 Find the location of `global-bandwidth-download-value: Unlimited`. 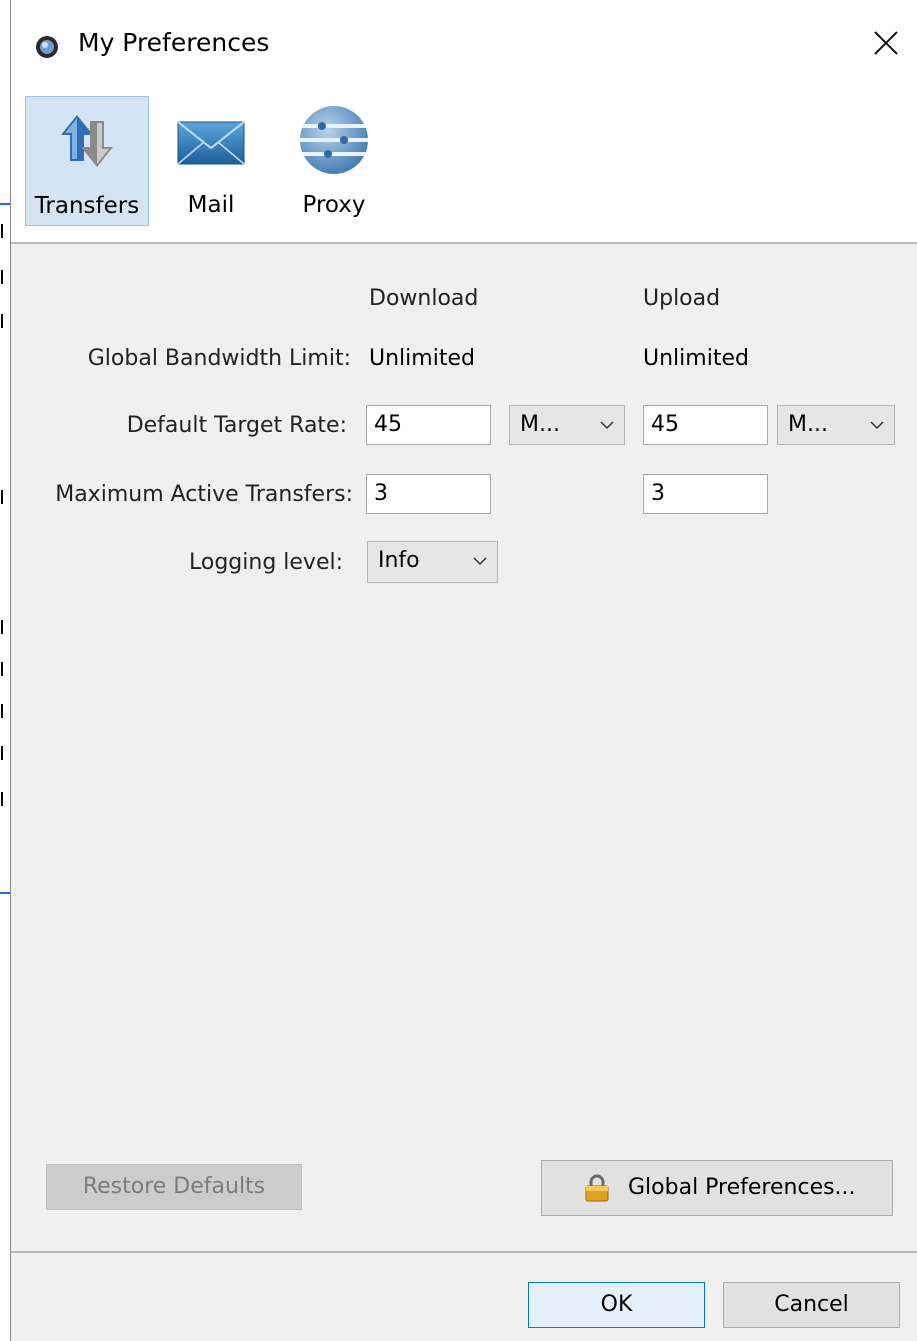

global-bandwidth-download-value: Unlimited is located at coordinates (422, 358).